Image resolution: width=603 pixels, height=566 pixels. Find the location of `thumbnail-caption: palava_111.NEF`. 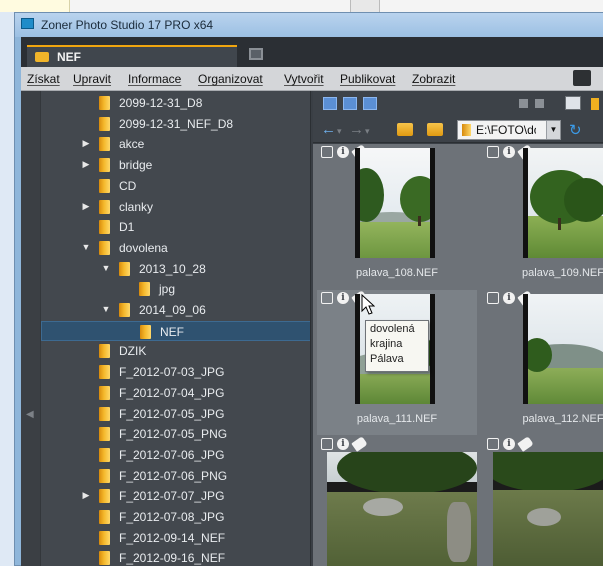

thumbnail-caption: palava_111.NEF is located at coordinates (397, 419).